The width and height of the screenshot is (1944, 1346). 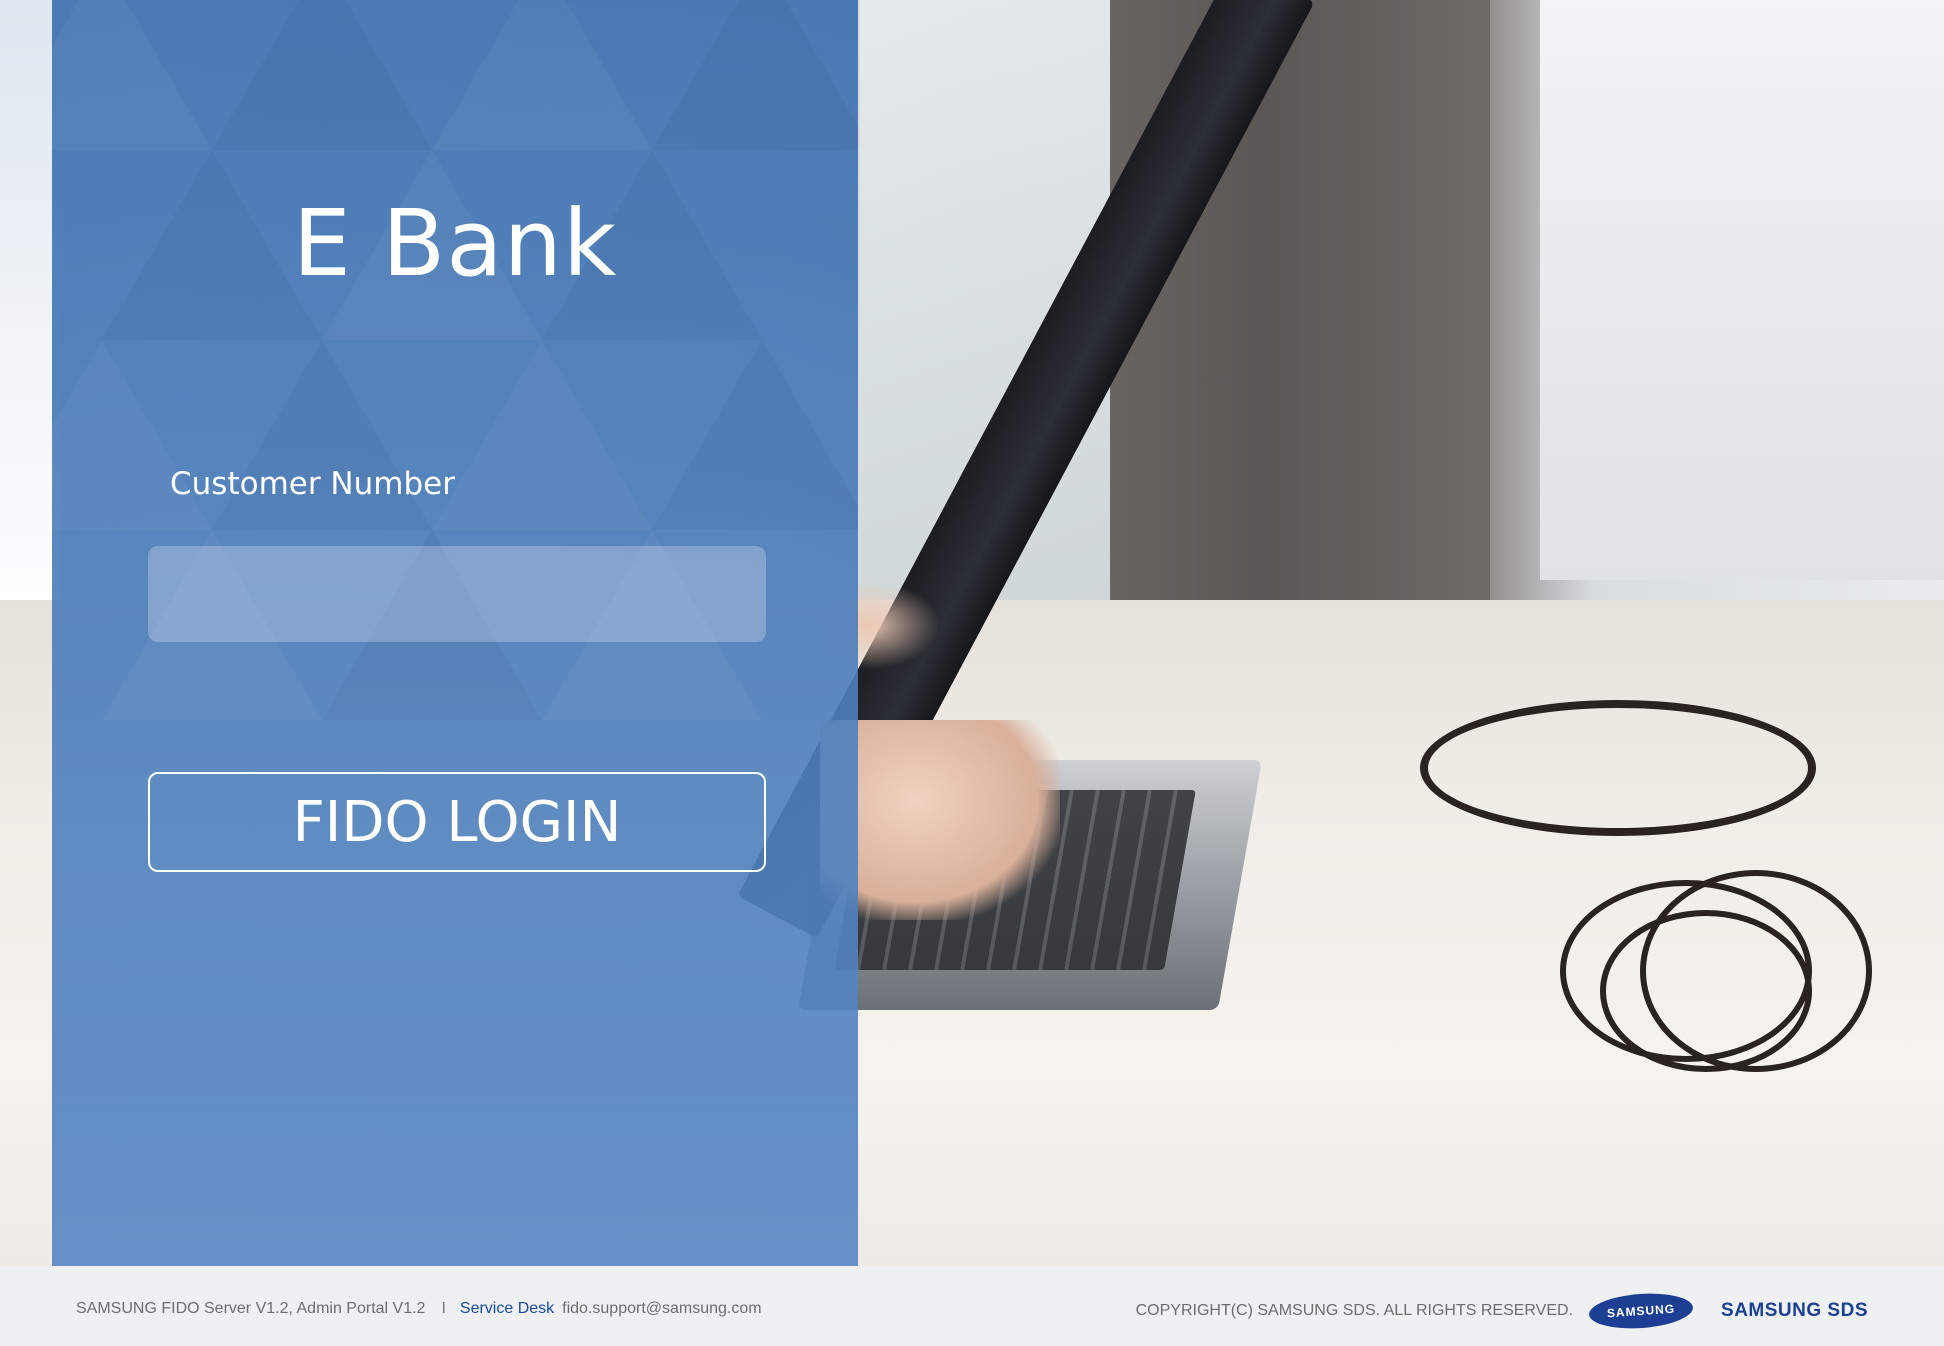 What do you see at coordinates (1742, 290) in the screenshot?
I see `background-far-window` at bounding box center [1742, 290].